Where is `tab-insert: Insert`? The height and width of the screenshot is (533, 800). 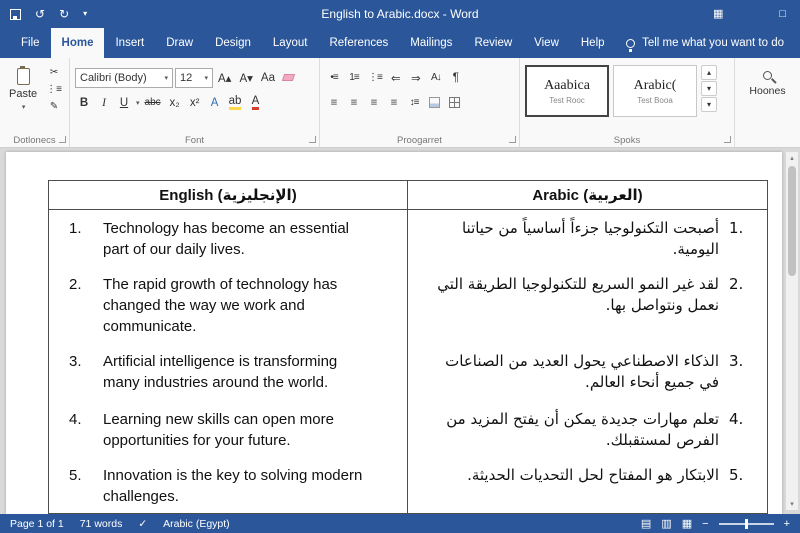 tab-insert: Insert is located at coordinates (129, 43).